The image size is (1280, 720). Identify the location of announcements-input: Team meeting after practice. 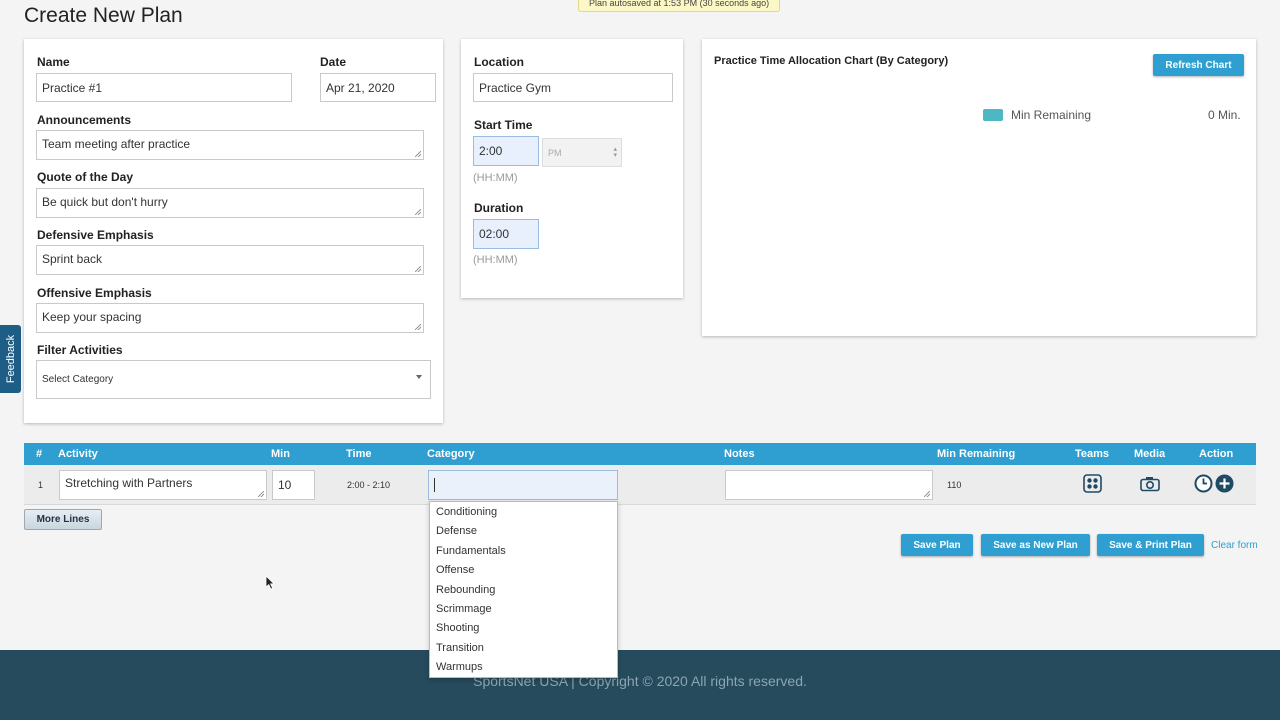
(230, 145).